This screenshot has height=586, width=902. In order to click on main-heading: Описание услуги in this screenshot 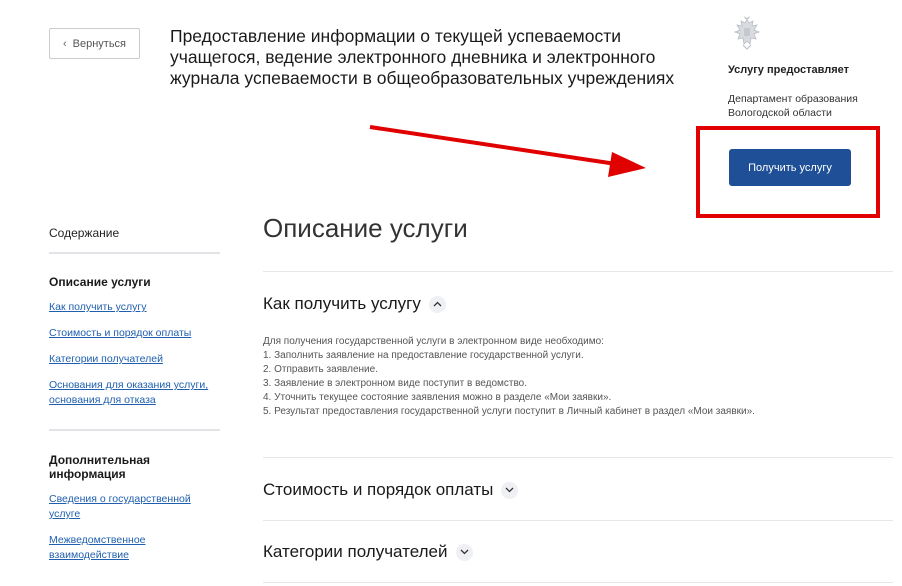, I will do `click(365, 228)`.